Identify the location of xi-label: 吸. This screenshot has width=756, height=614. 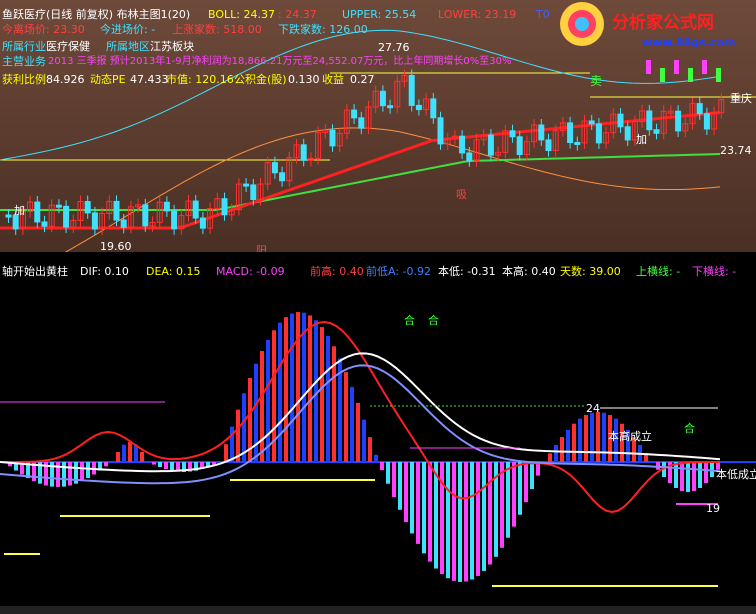
(461, 194).